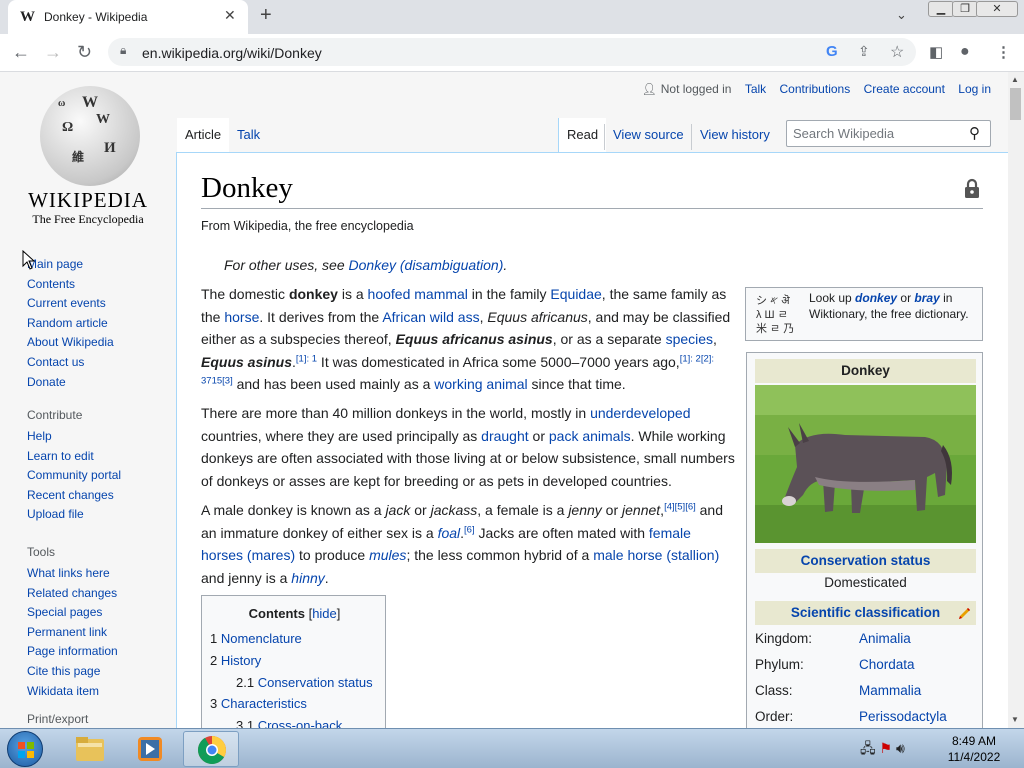  What do you see at coordinates (974, 749) in the screenshot?
I see `taskbar-clock: 8:49 AM 11/4/2022` at bounding box center [974, 749].